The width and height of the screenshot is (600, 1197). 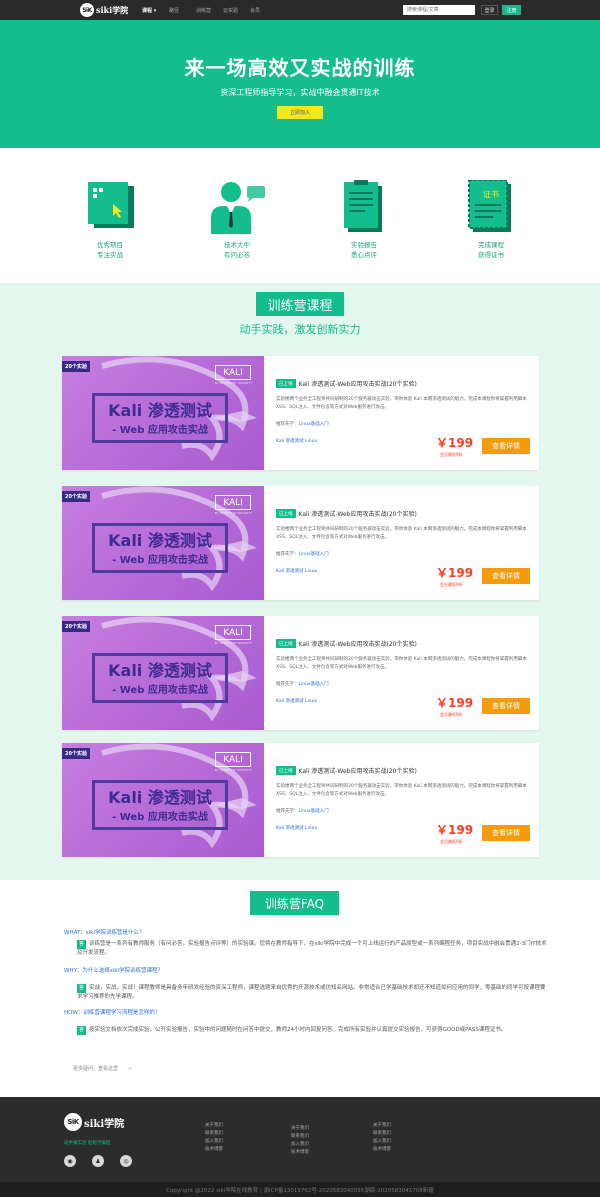 I want to click on section-subtitle: 动手实践，激发创新实力, so click(x=300, y=329).